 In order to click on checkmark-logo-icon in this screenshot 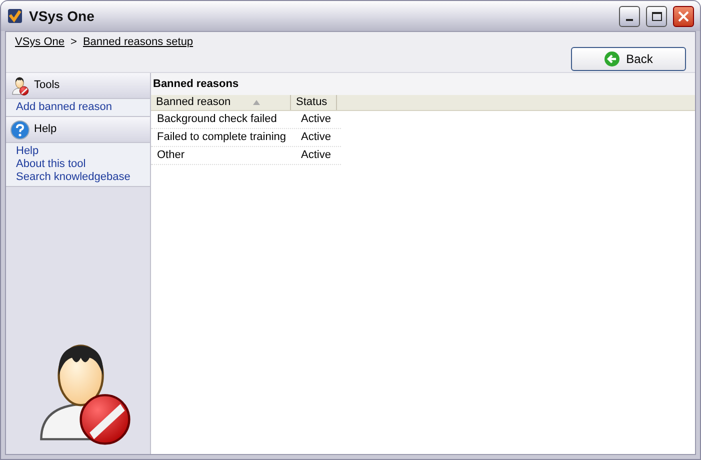, I will do `click(15, 16)`.